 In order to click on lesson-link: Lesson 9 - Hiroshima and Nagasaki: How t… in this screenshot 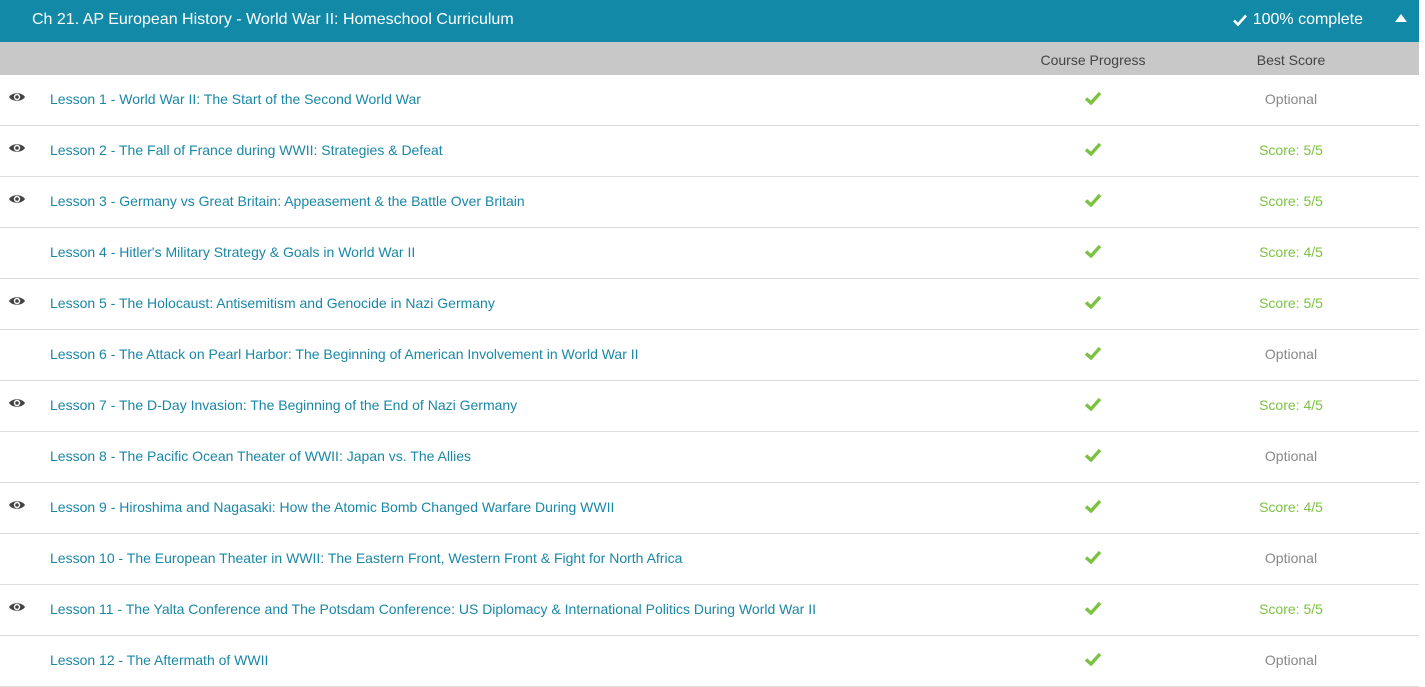, I will do `click(332, 507)`.